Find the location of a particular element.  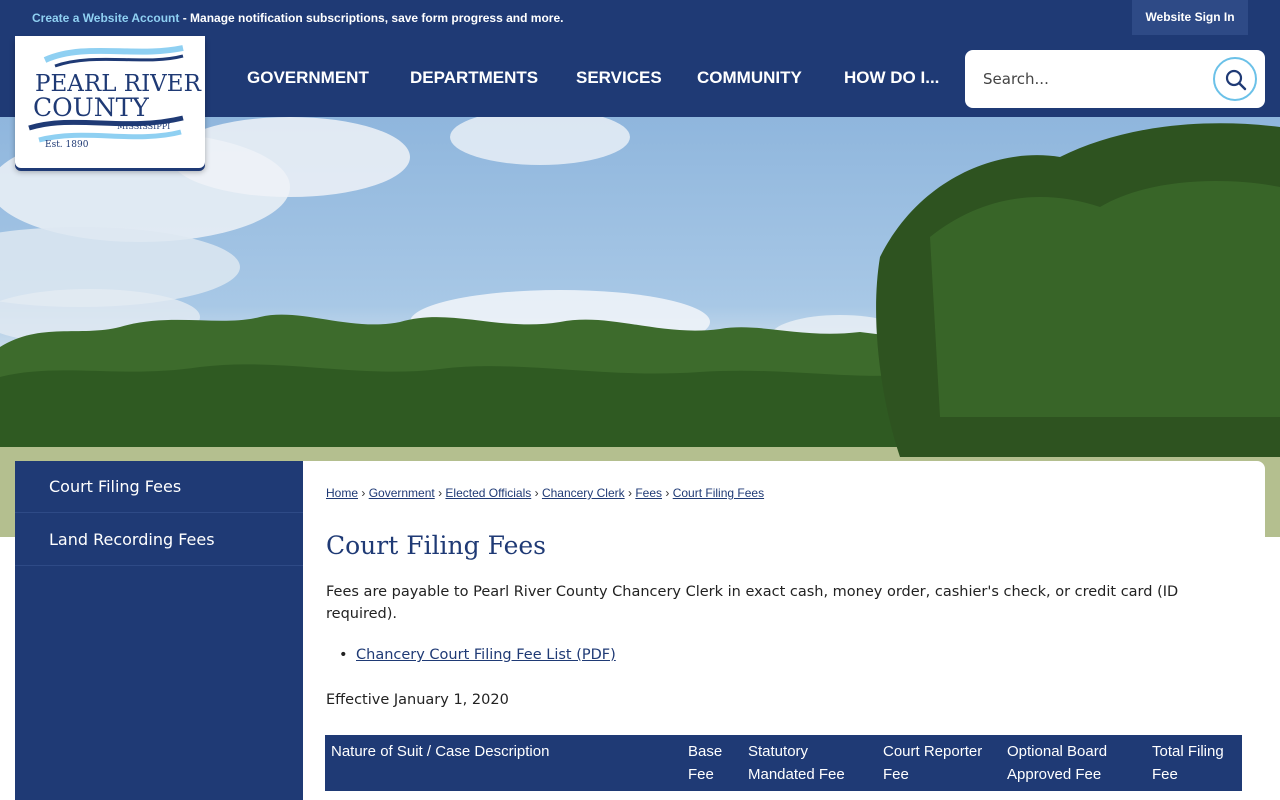

page-title: Court Filing Fees is located at coordinates (436, 545).